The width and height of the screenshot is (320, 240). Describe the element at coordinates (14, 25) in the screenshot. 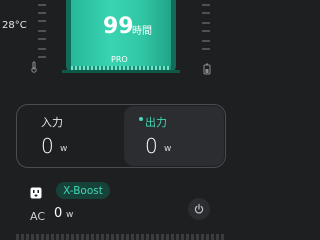

I see `temperature-readout: 28°C` at that location.